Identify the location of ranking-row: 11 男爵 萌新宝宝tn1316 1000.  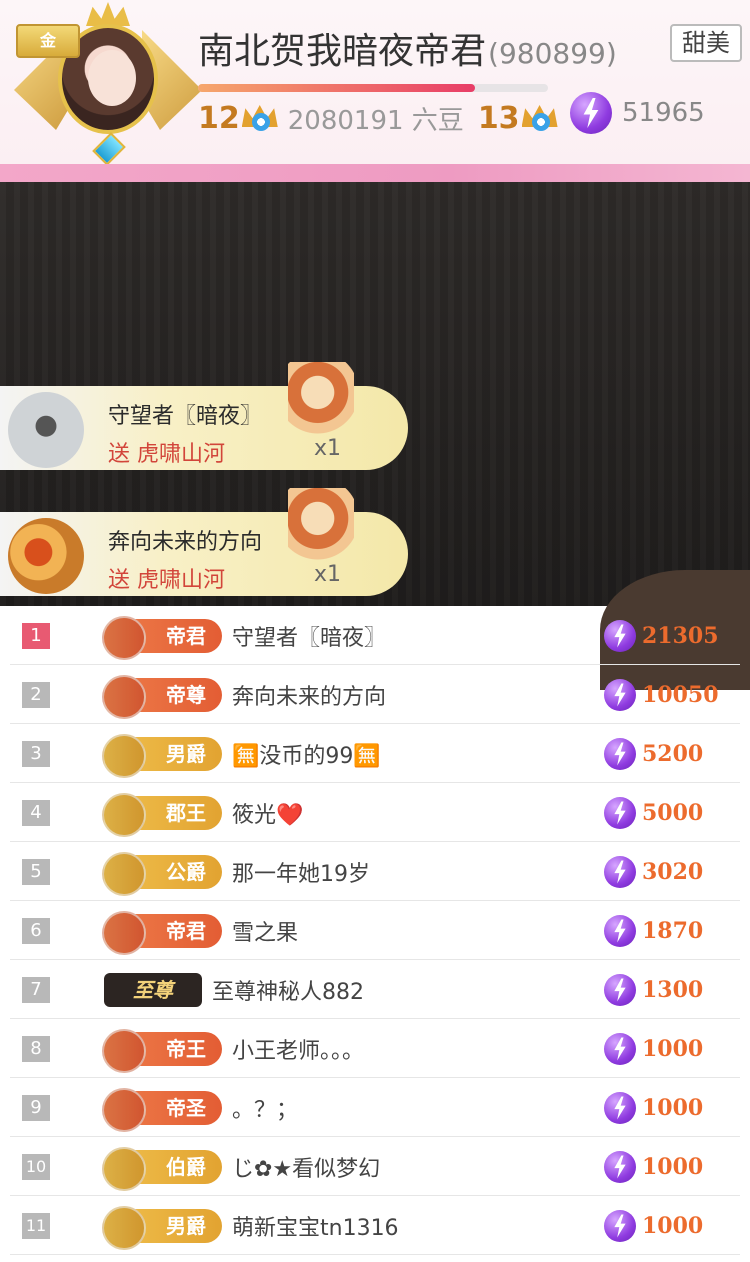
(375, 1225).